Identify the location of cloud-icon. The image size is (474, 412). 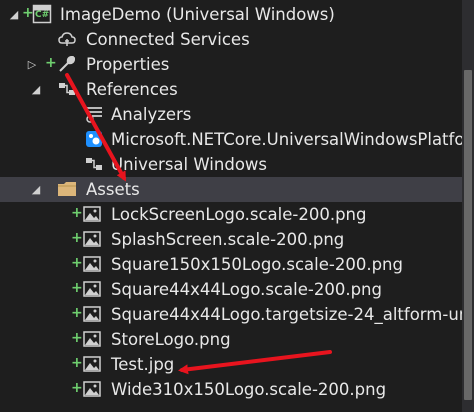
(67, 39).